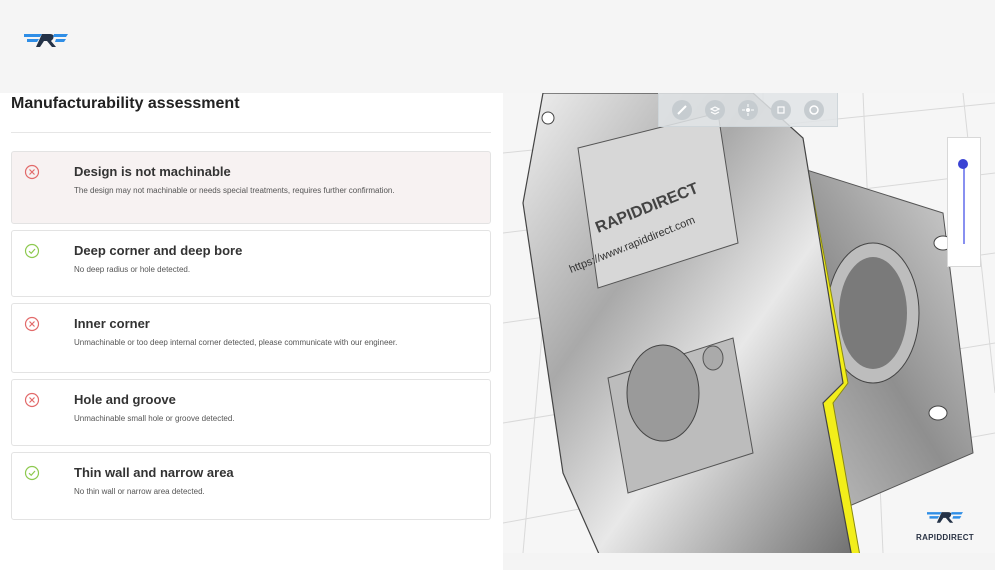  I want to click on layers-icon, so click(714, 109).